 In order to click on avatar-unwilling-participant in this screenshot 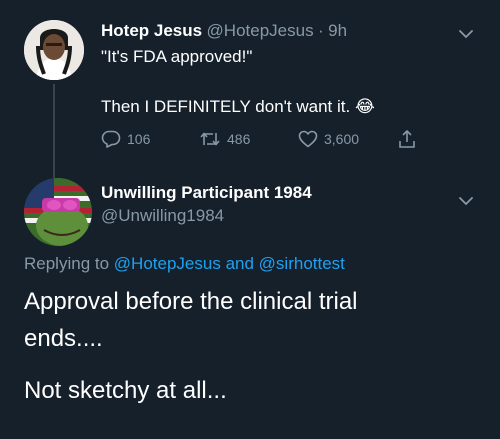, I will do `click(58, 212)`.